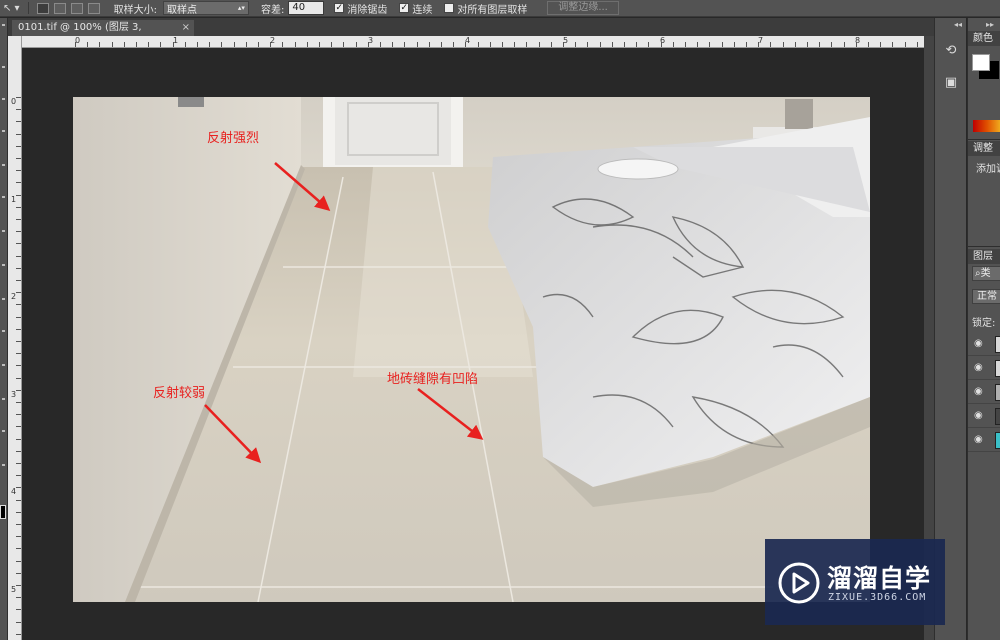 The width and height of the screenshot is (1000, 640). I want to click on ruler-number: 1, so click(14, 199).